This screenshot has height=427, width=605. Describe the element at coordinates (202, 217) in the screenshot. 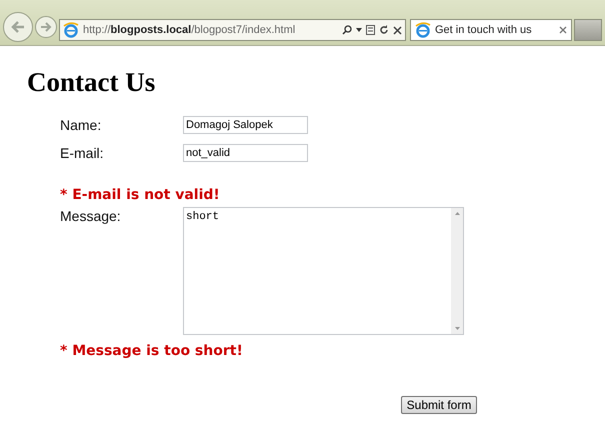

I see `message-text: short` at that location.